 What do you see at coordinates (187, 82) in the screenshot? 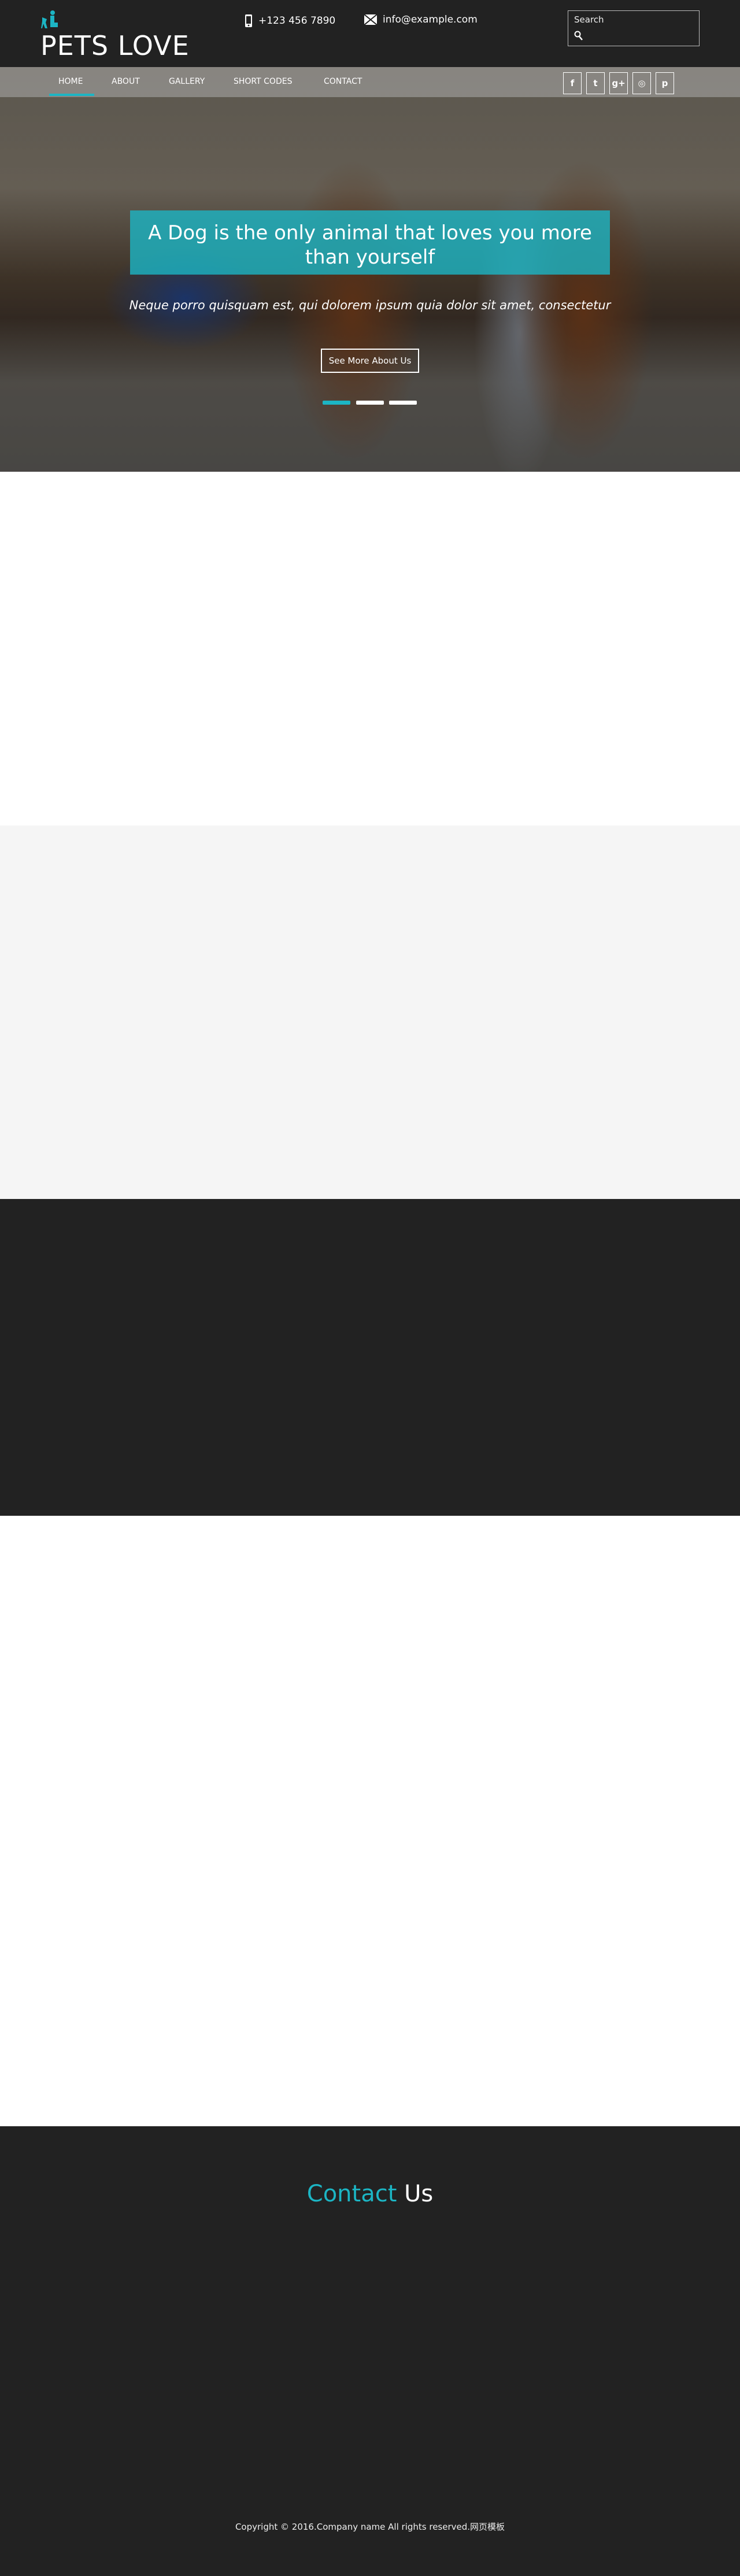
I see `nav-gallery: Gallery` at bounding box center [187, 82].